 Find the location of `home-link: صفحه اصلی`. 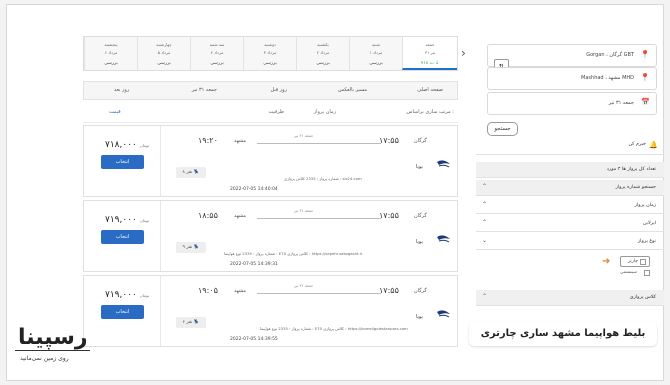

home-link: صفحه اصلی is located at coordinates (430, 90).